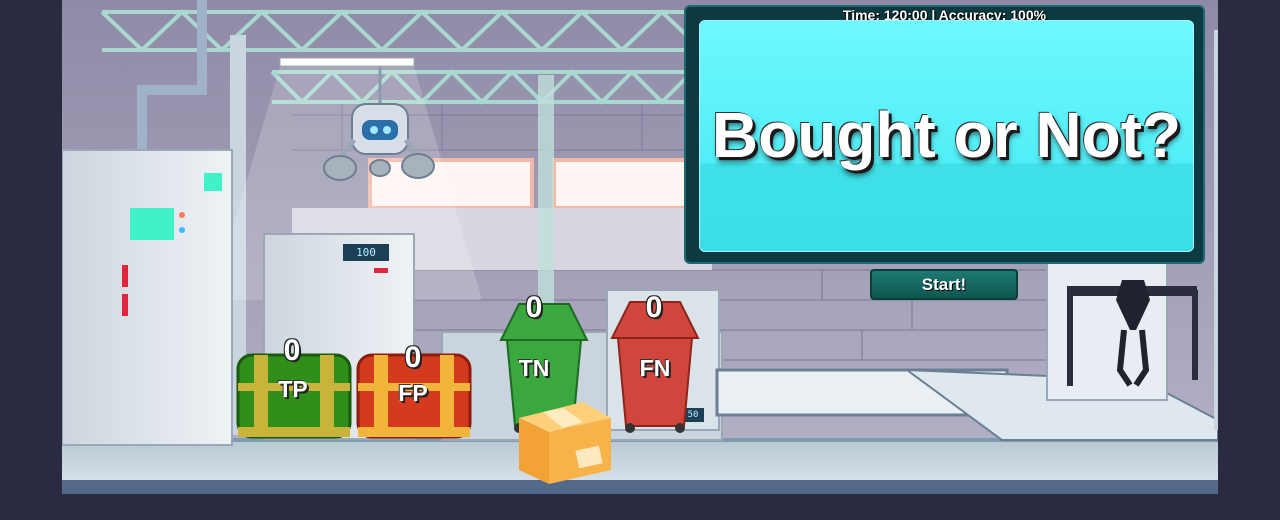 This screenshot has height=520, width=1280. I want to click on fp-label: FP, so click(413, 393).